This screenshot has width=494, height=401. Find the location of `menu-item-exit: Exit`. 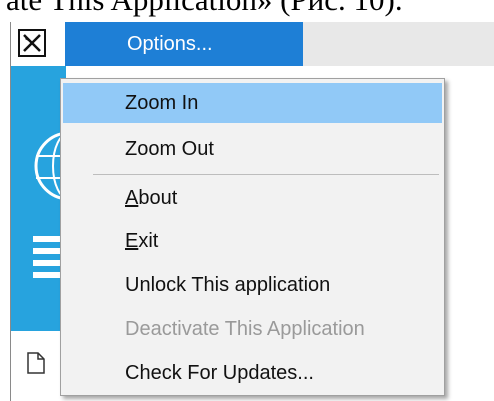

menu-item-exit: Exit is located at coordinates (252, 241).